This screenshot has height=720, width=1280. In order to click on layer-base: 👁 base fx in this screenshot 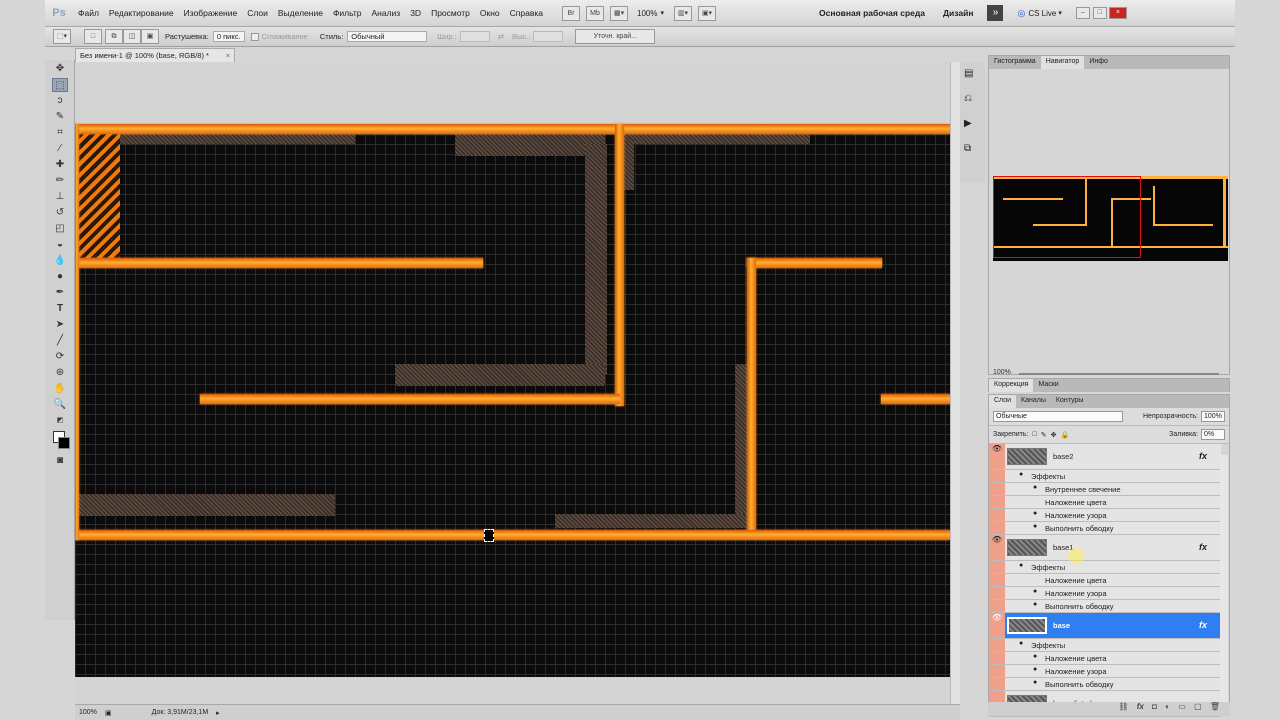, I will do `click(1105, 626)`.